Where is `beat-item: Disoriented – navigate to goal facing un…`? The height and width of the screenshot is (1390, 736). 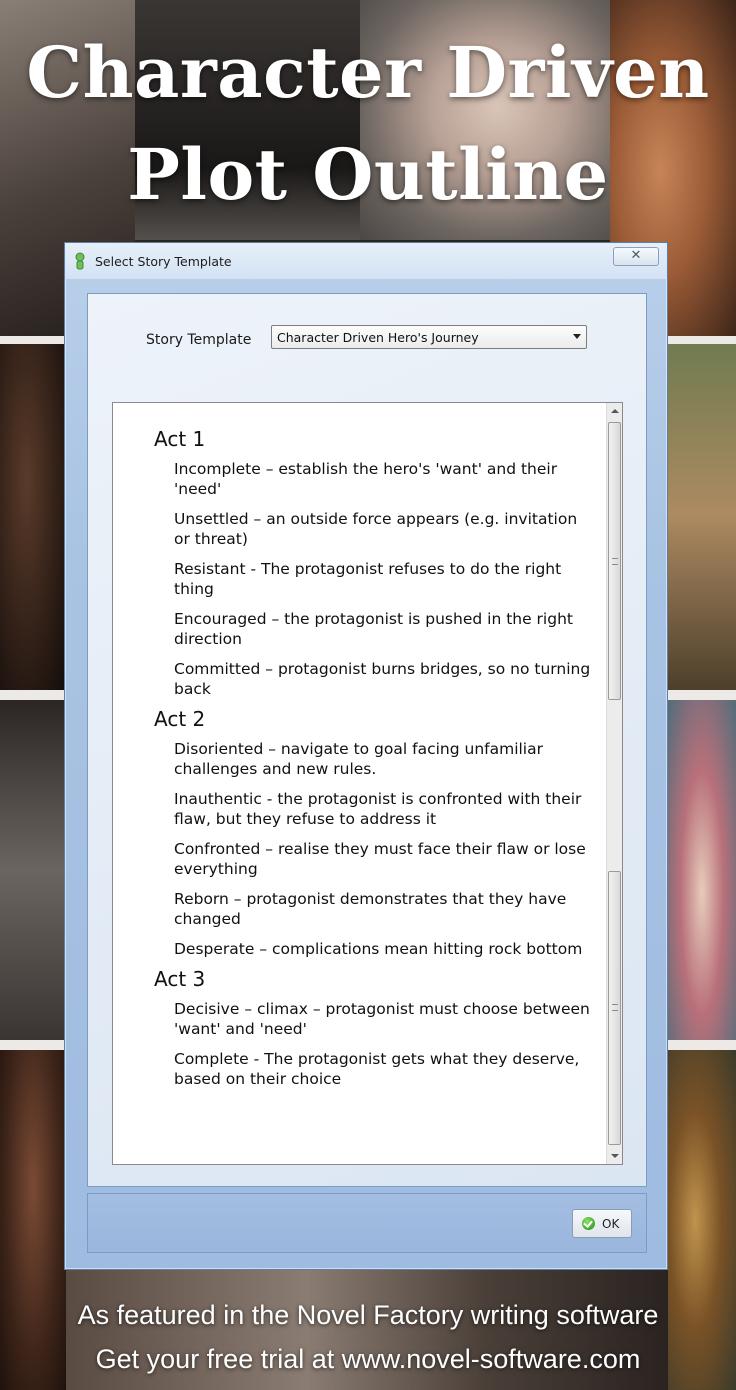
beat-item: Disoriented – navigate to goal facing un… is located at coordinates (358, 759).